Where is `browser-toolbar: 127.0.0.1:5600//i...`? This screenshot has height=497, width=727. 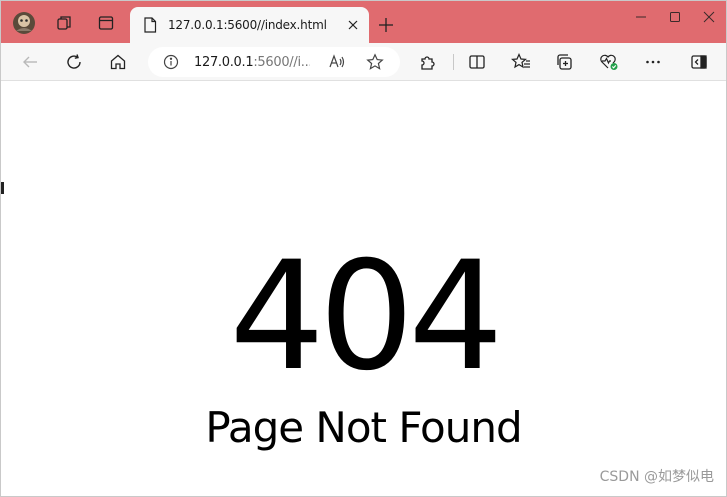 browser-toolbar: 127.0.0.1:5600//i... is located at coordinates (363, 62).